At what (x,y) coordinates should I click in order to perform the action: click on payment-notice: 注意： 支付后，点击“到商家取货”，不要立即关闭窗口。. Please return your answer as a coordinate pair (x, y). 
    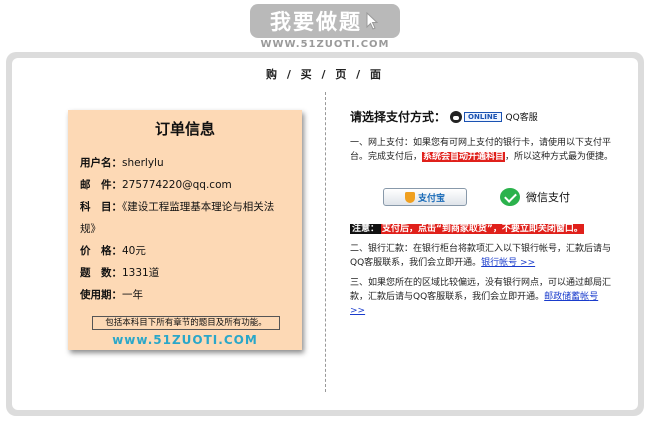
    Looking at the image, I should click on (483, 229).